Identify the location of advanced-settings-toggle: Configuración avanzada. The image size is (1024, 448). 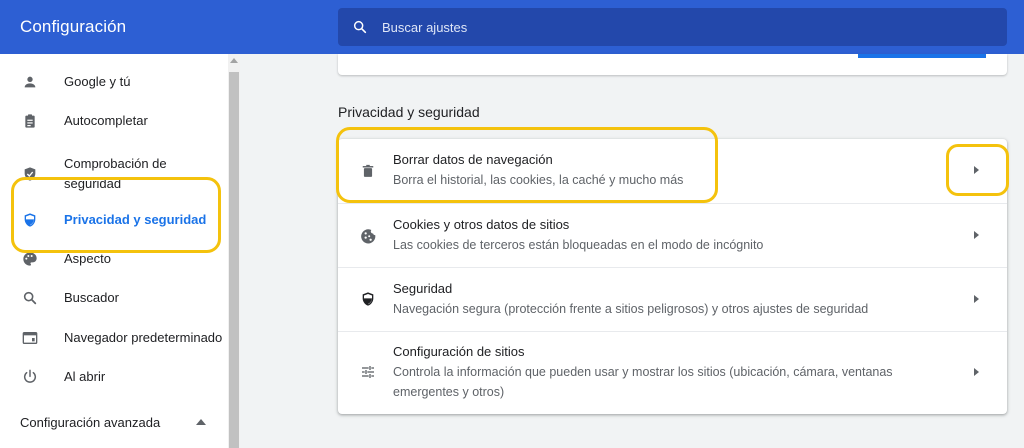
(90, 422).